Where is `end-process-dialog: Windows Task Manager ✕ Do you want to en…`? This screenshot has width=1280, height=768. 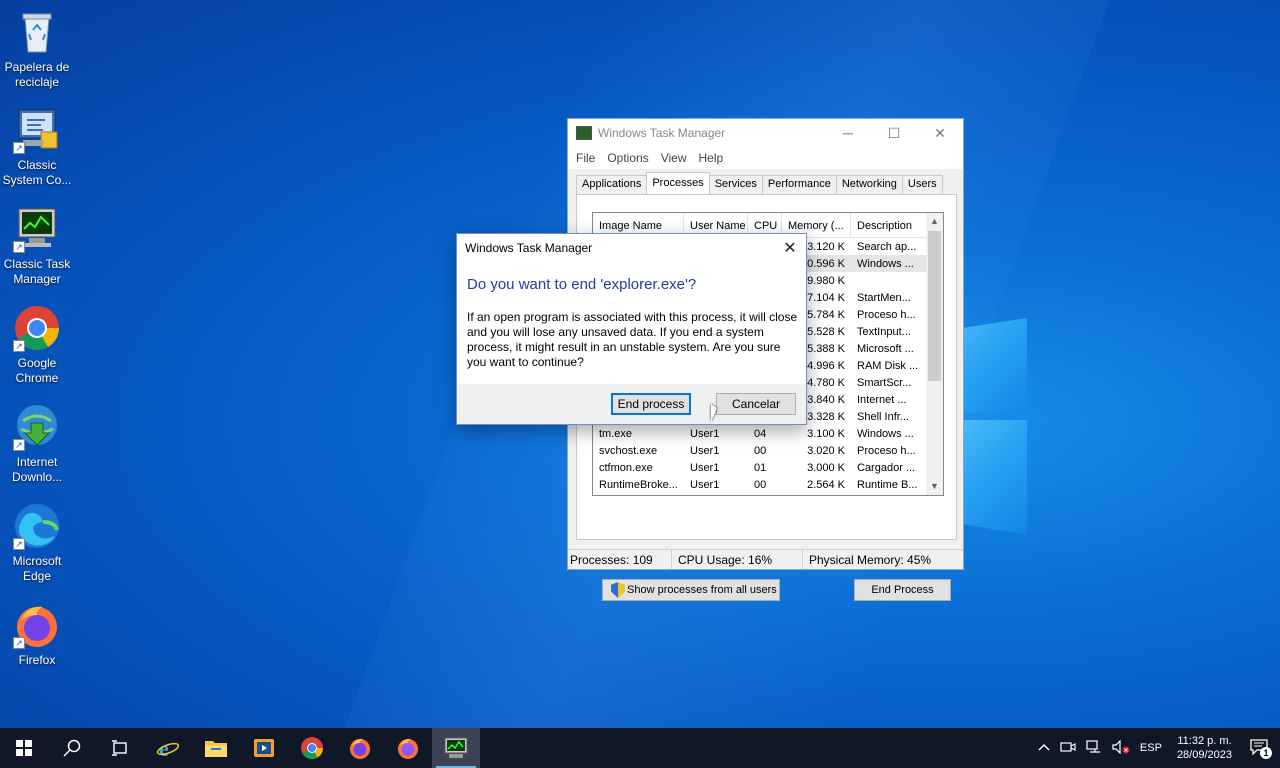
end-process-dialog: Windows Task Manager ✕ Do you want to en… is located at coordinates (631, 329).